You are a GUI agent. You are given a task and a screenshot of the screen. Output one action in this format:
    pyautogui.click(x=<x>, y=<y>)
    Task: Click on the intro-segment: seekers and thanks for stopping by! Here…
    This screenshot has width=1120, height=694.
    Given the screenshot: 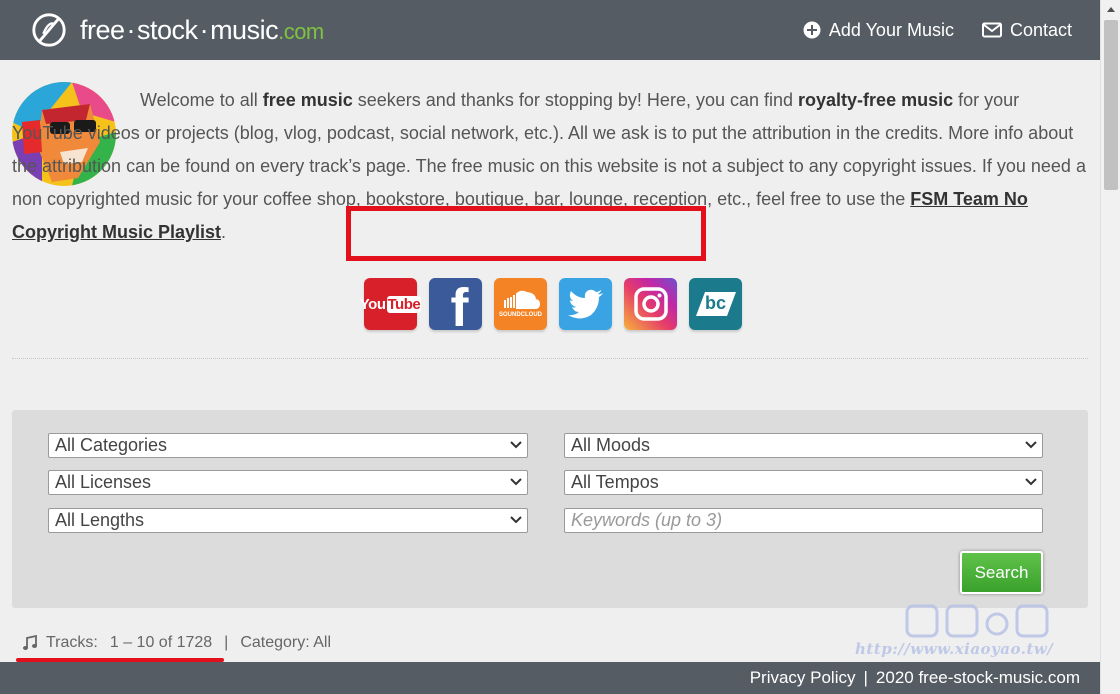 What is the action you would take?
    pyautogui.click(x=575, y=100)
    